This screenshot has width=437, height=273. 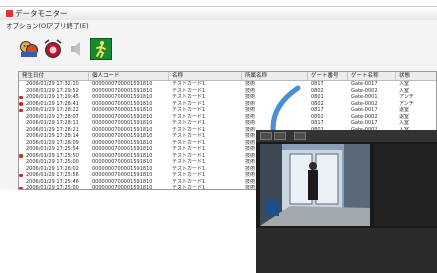 What do you see at coordinates (315, 185) in the screenshot?
I see `camera-feed` at bounding box center [315, 185].